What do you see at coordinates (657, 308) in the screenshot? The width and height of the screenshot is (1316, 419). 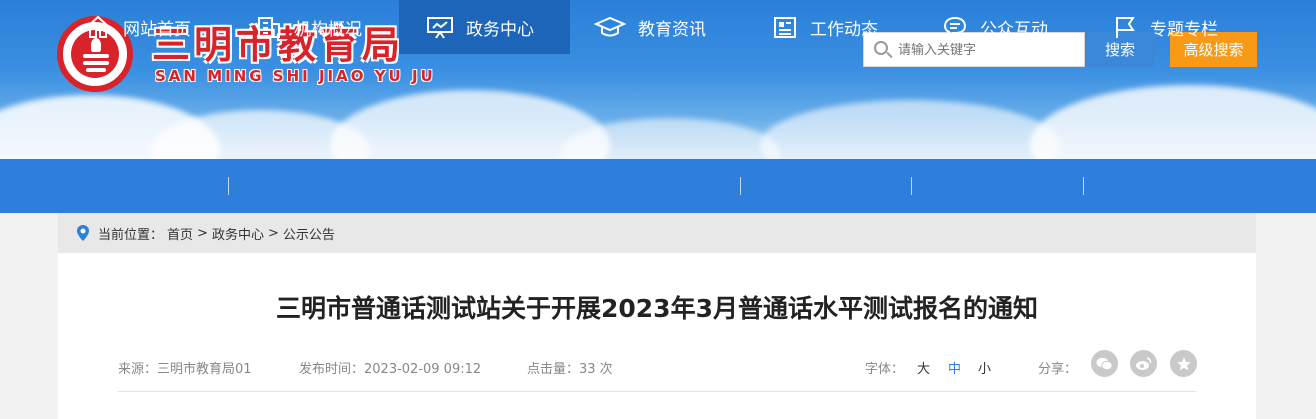 I see `article-title: 三明市普通话测试站关于开展2023年3月普通话水平测试报名的通知` at bounding box center [657, 308].